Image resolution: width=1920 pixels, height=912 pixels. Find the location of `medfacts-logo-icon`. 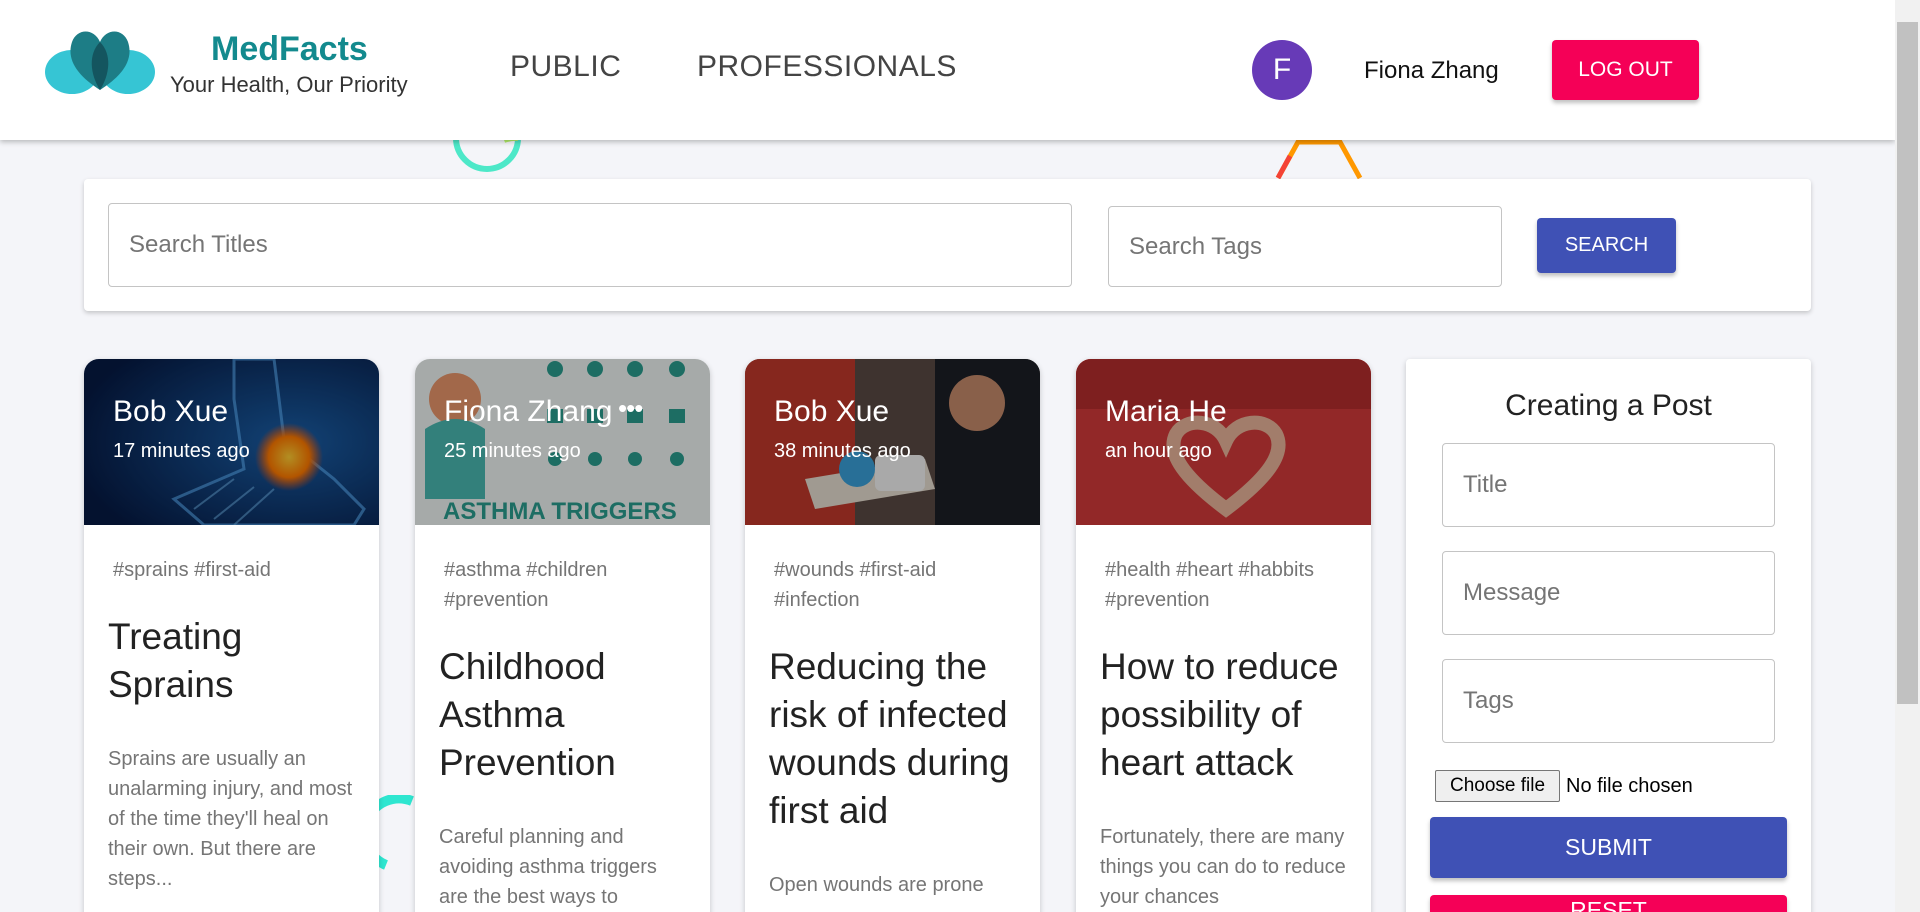

medfacts-logo-icon is located at coordinates (100, 61).